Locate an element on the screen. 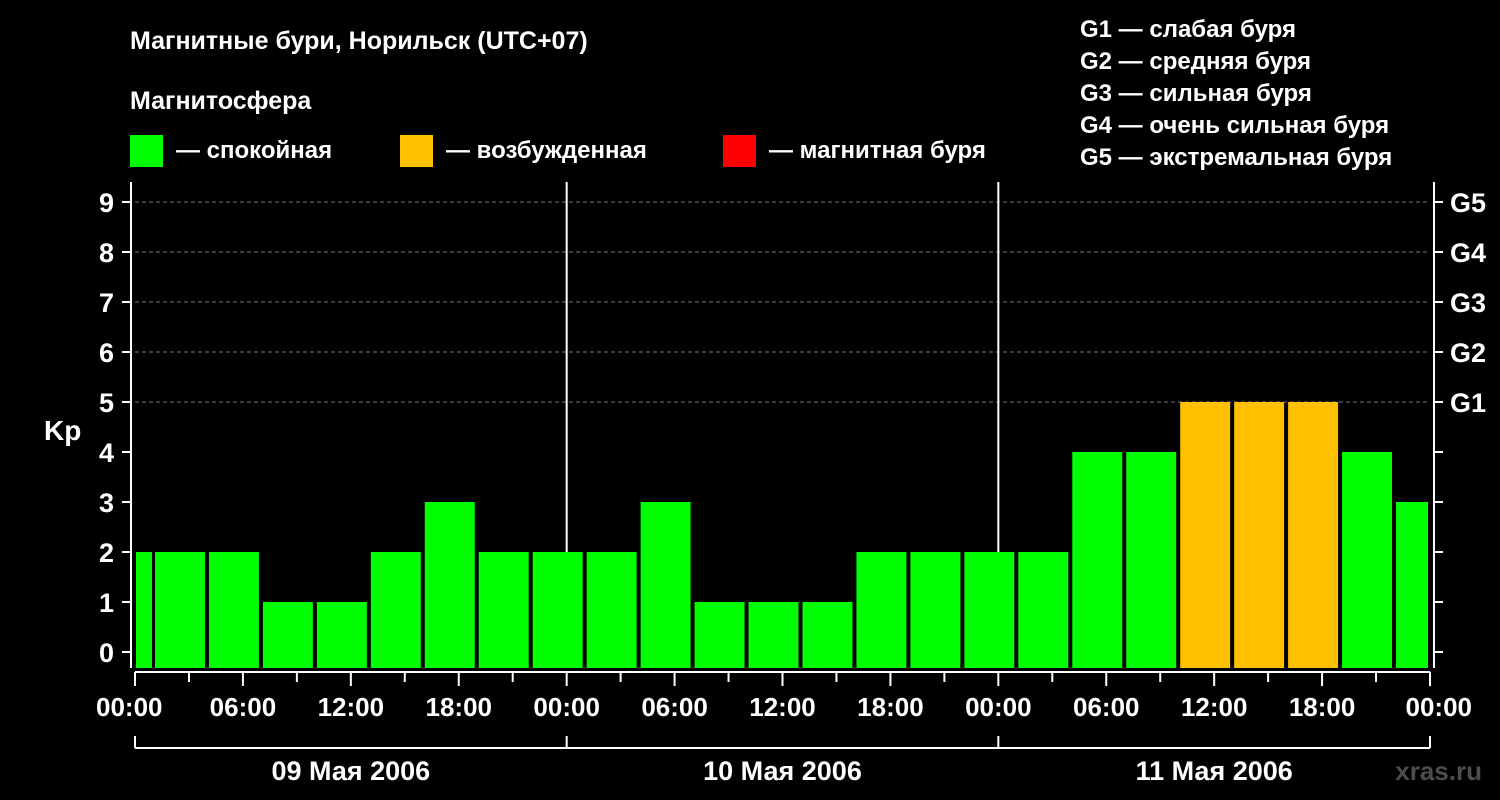  x-tick-label-7: 18:00 is located at coordinates (890, 707).